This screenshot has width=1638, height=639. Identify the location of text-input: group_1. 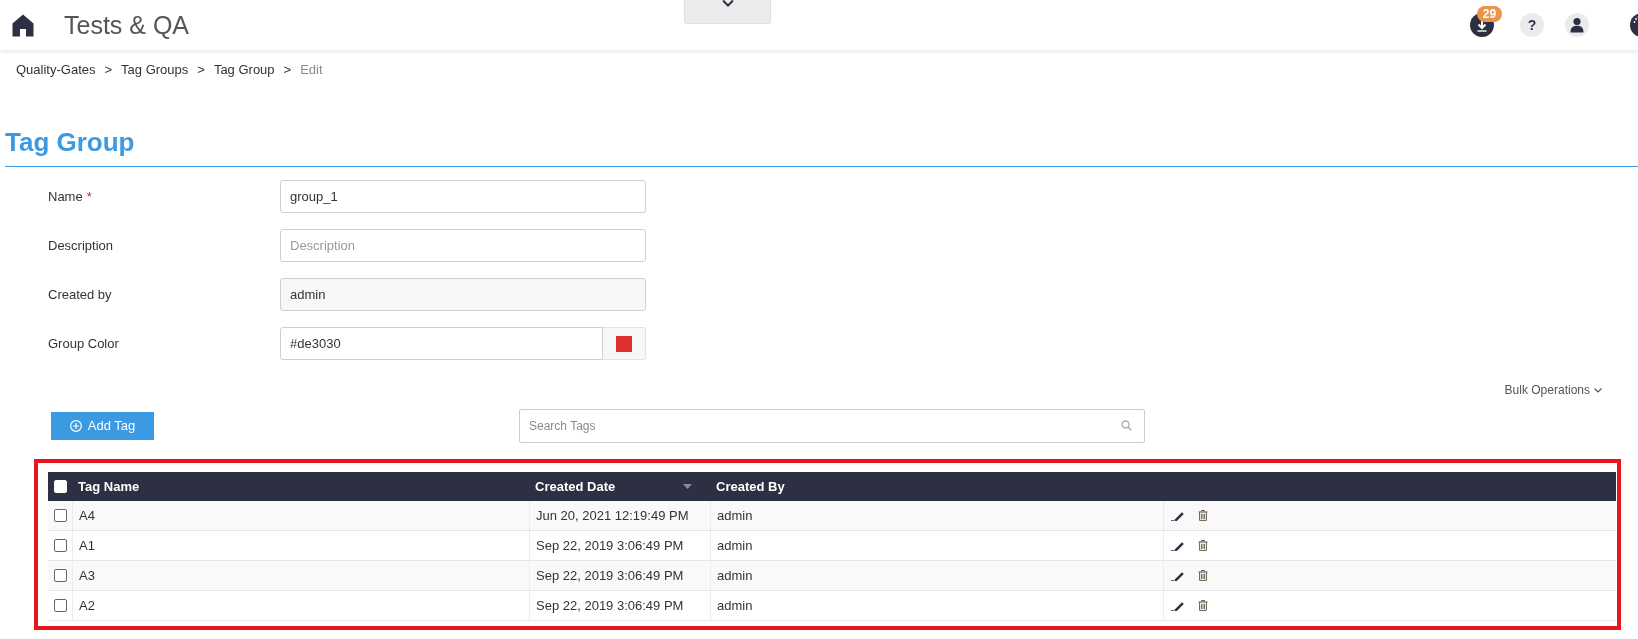
(463, 196).